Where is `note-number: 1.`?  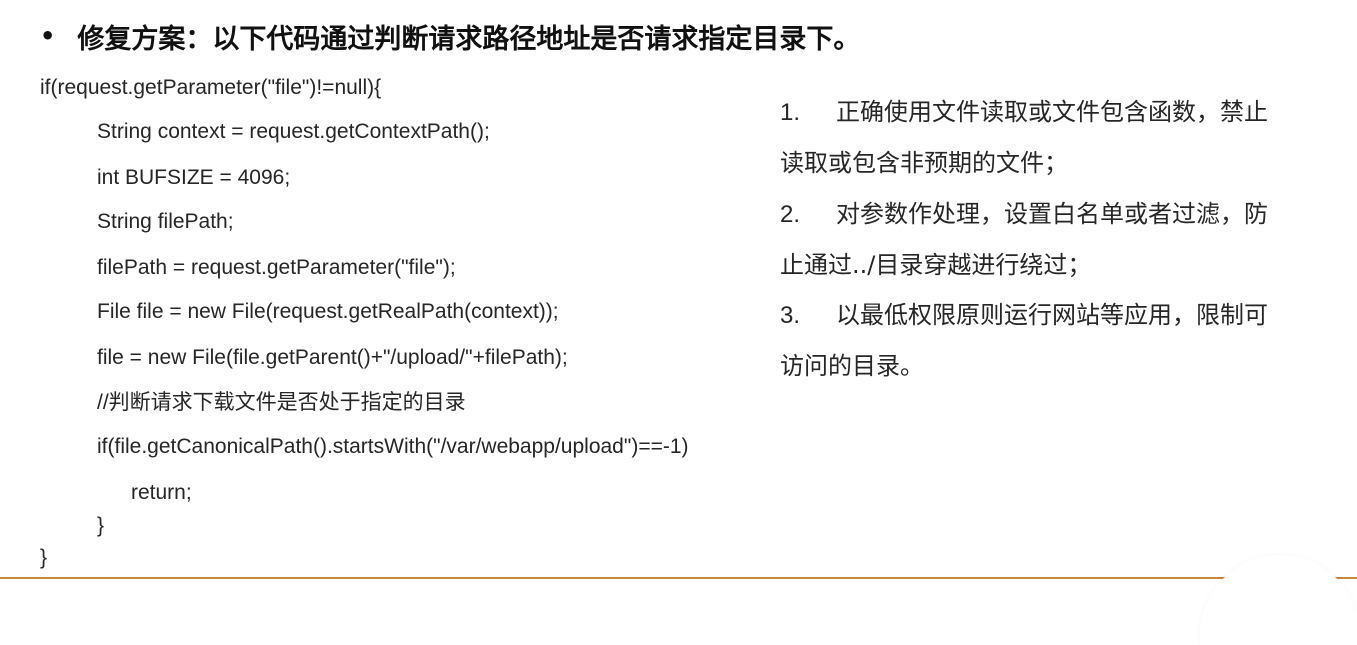
note-number: 1. is located at coordinates (790, 112).